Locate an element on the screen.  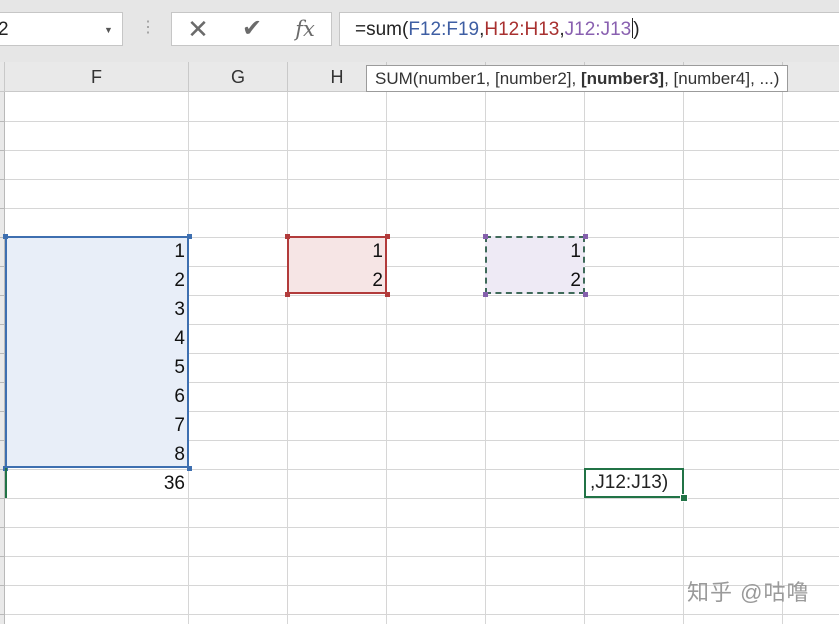
formula-suffix: ) is located at coordinates (636, 29).